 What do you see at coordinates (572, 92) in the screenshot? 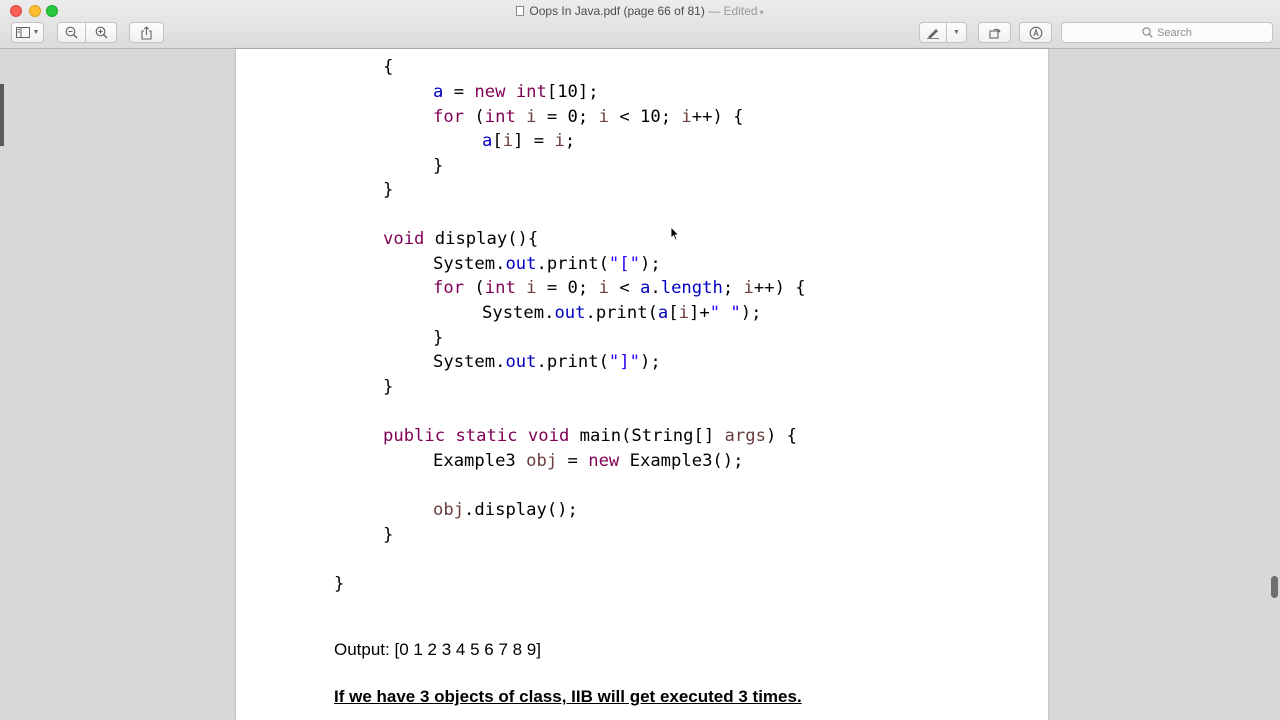
I see `code-token: [10];` at bounding box center [572, 92].